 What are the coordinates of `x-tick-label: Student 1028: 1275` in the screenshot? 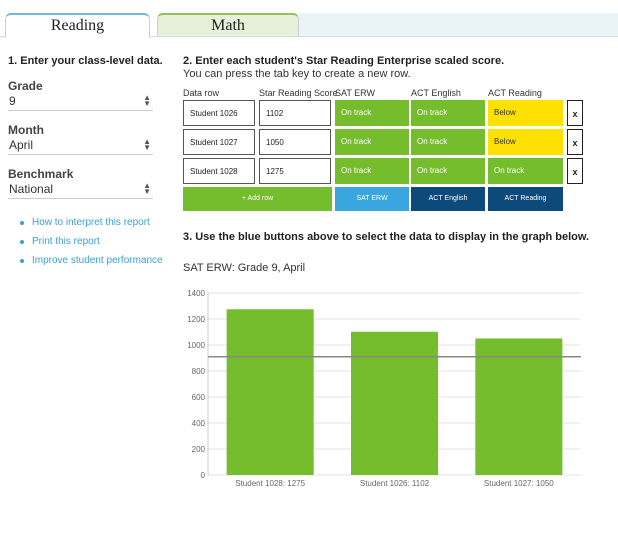 It's located at (270, 483).